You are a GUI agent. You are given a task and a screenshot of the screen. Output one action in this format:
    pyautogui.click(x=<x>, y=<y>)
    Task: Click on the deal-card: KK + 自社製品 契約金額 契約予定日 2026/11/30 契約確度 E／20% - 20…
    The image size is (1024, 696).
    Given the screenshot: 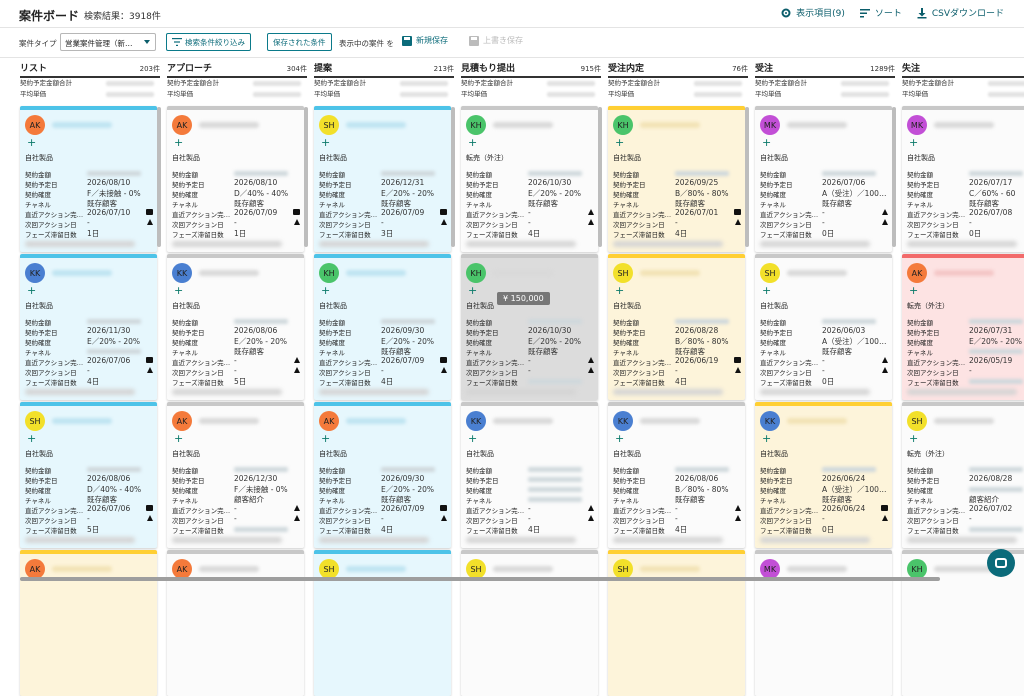 What is the action you would take?
    pyautogui.click(x=88, y=327)
    